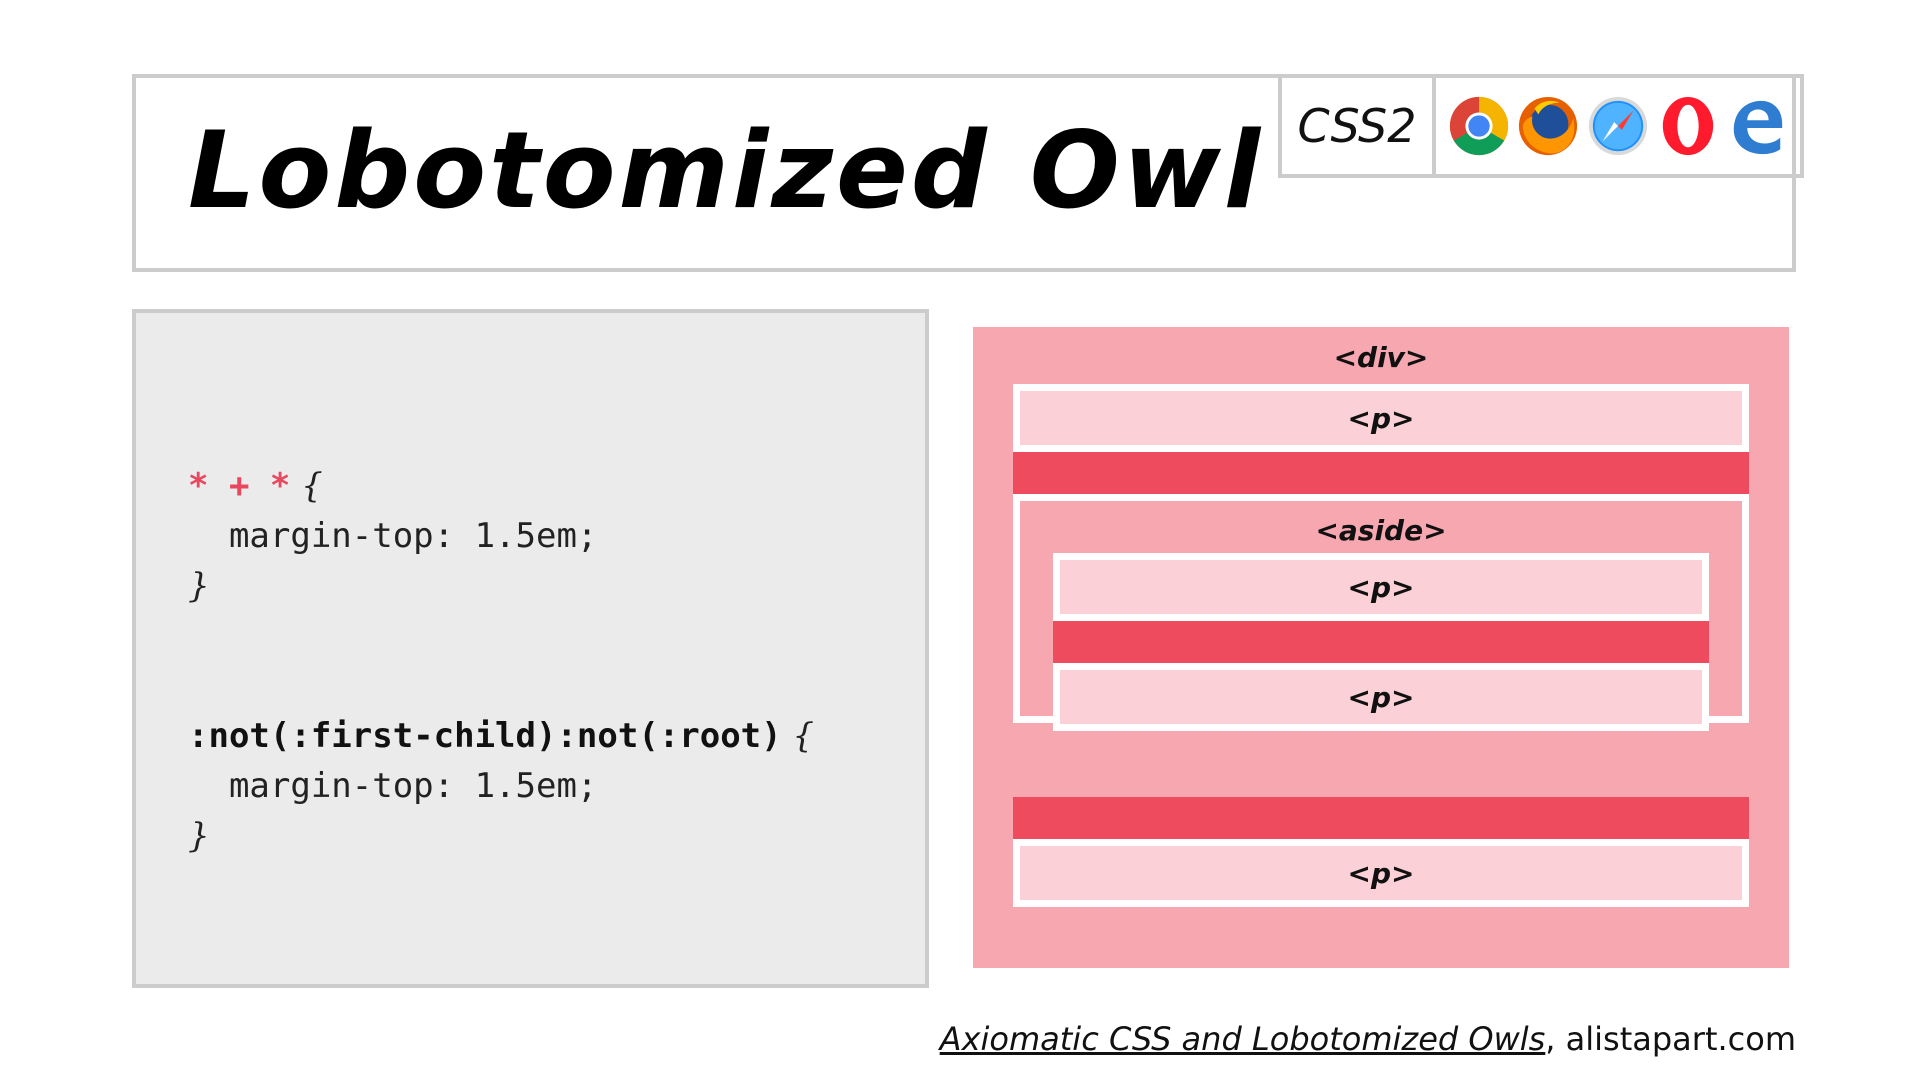 Image resolution: width=1920 pixels, height=1080 pixels. I want to click on css-version-badge: CSS2, so click(1357, 126).